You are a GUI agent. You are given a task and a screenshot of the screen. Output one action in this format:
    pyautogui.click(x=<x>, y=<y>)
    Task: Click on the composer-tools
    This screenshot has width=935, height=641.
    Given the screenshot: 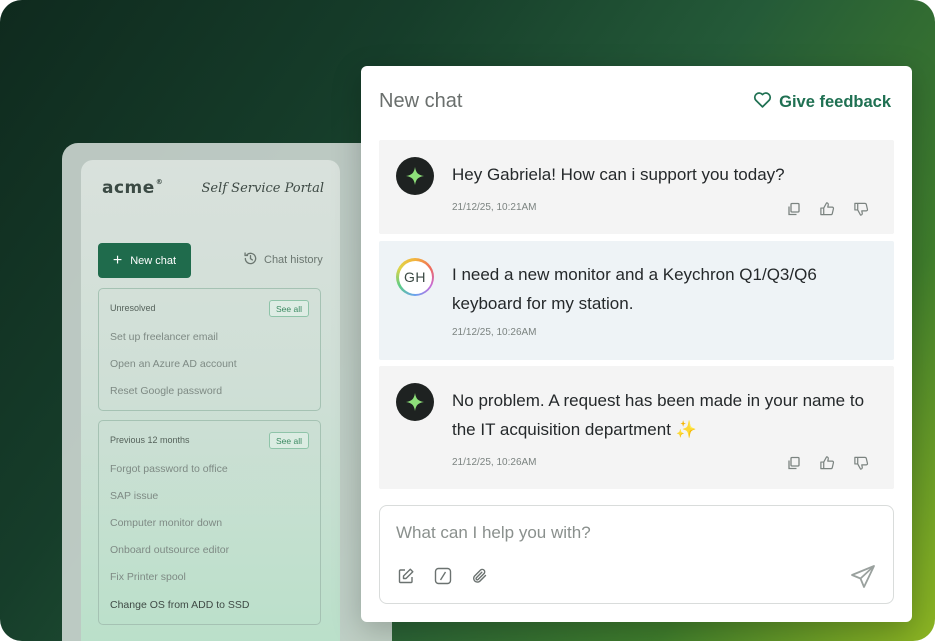 What is the action you would take?
    pyautogui.click(x=443, y=578)
    